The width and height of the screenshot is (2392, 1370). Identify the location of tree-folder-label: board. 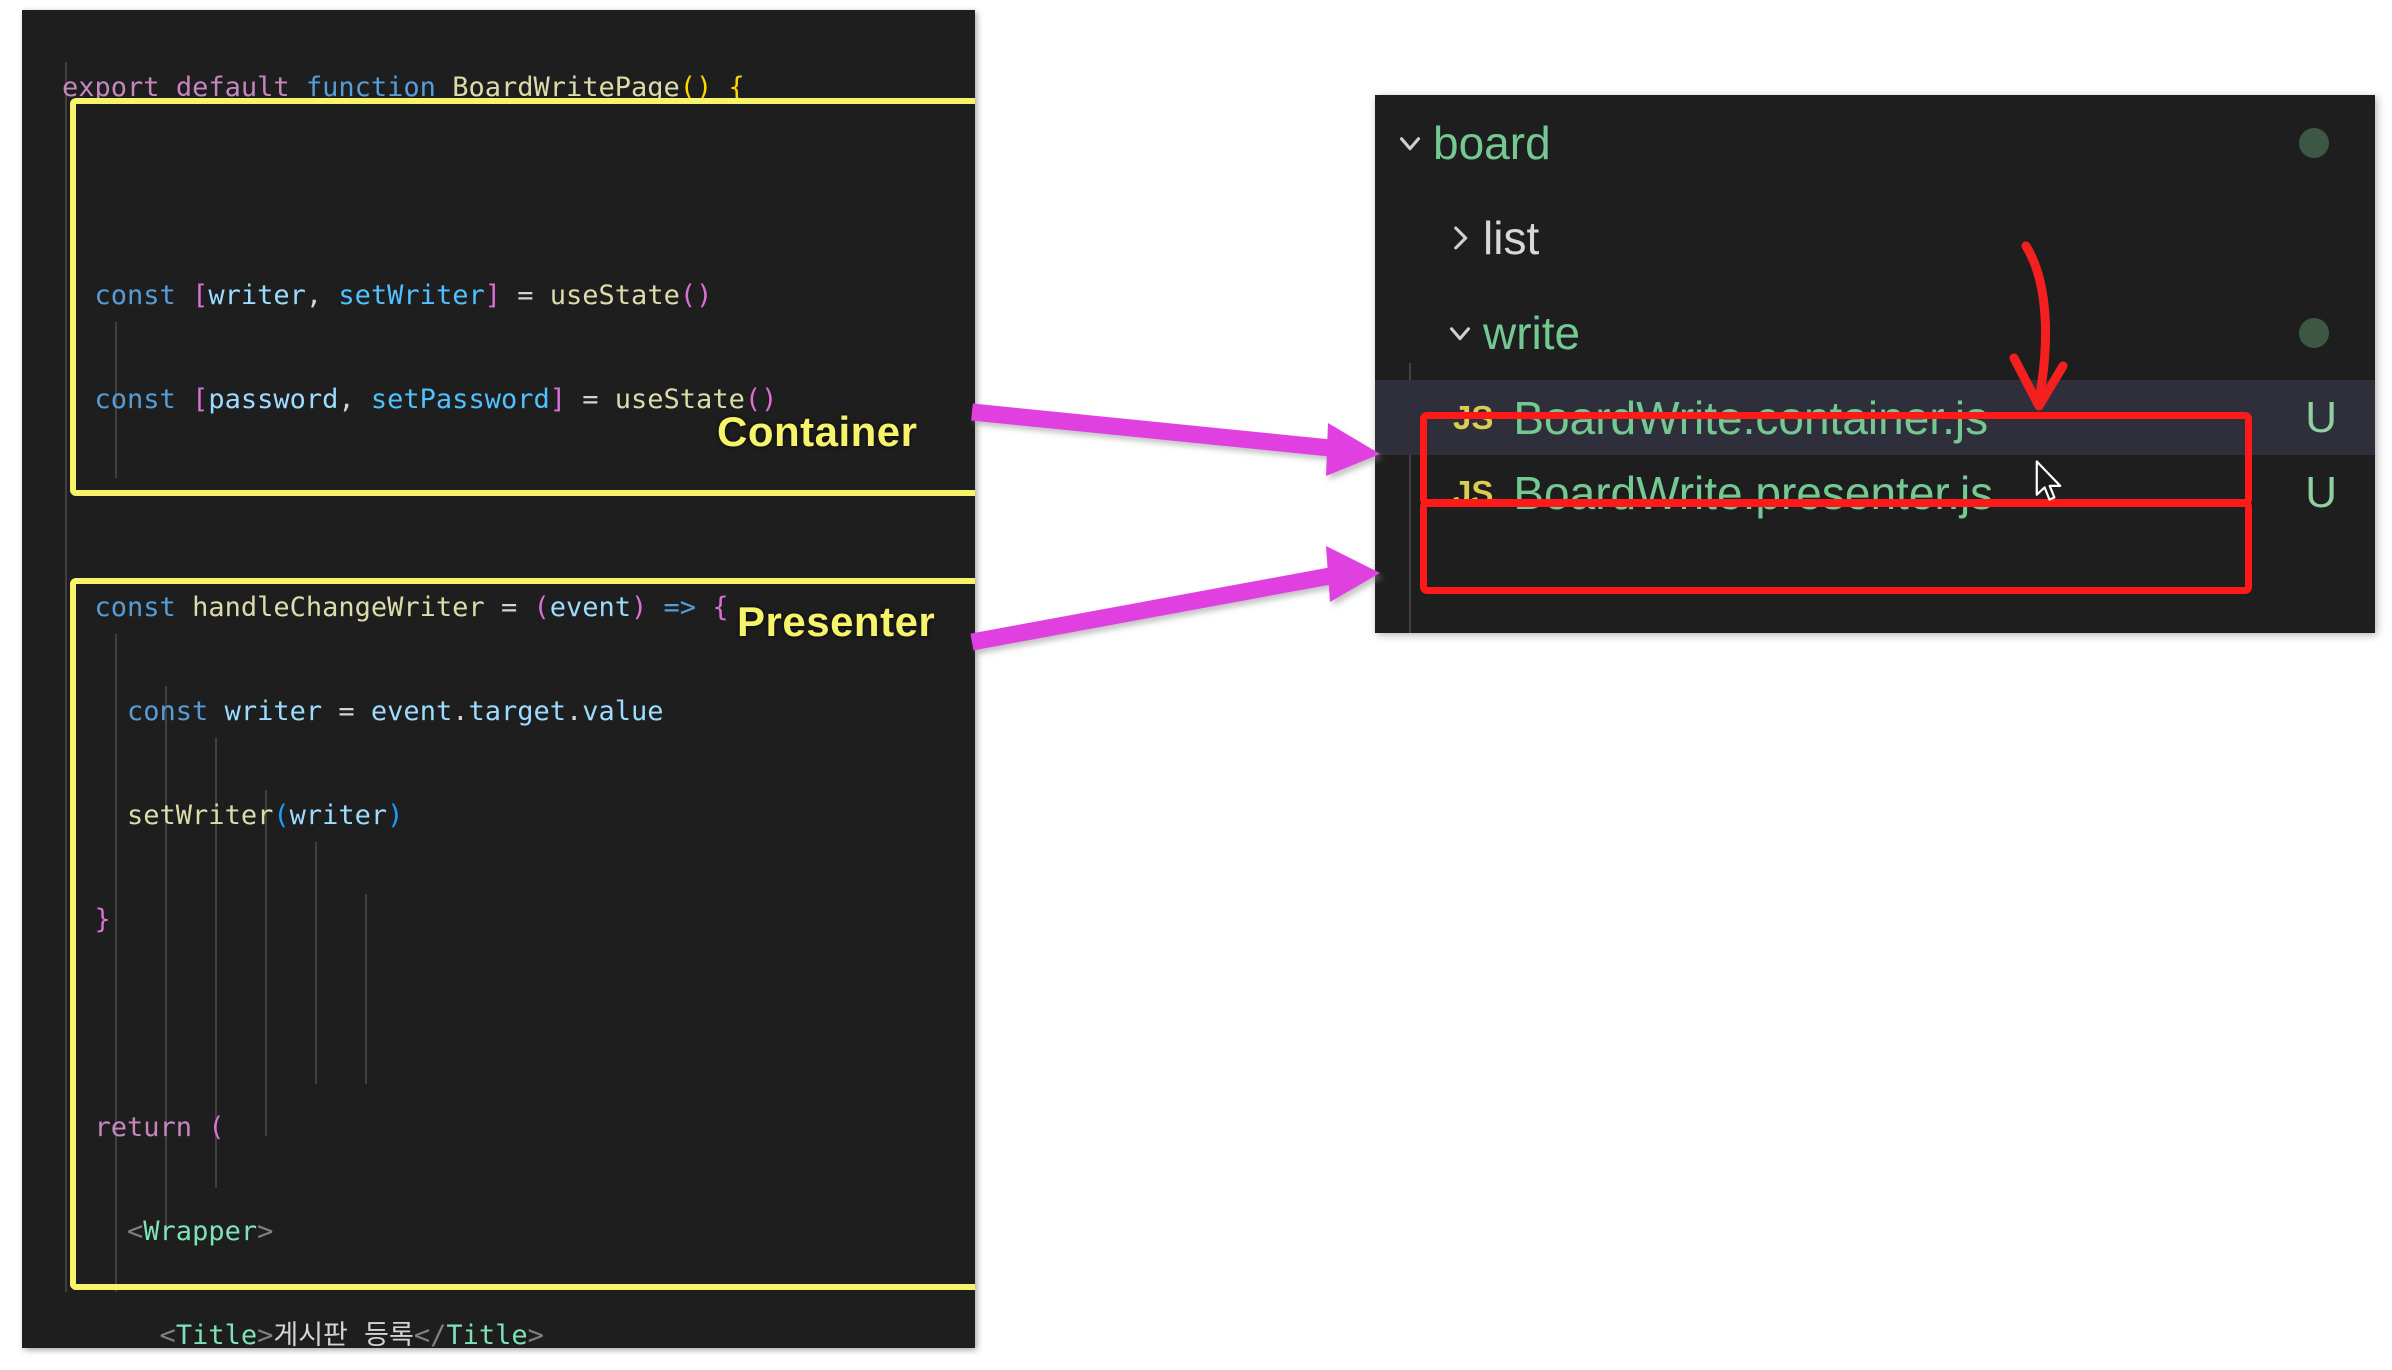
(1492, 142).